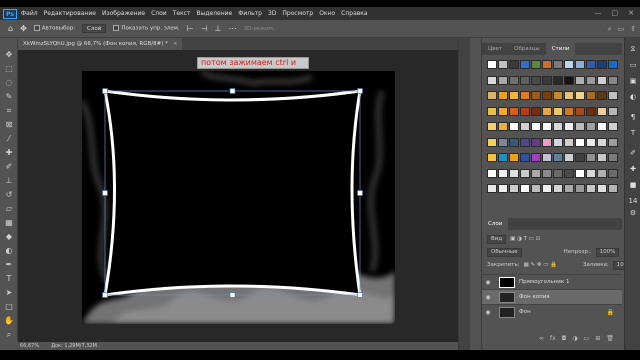 The image size is (640, 360). I want to click on panel-icon: ▭, so click(633, 65).